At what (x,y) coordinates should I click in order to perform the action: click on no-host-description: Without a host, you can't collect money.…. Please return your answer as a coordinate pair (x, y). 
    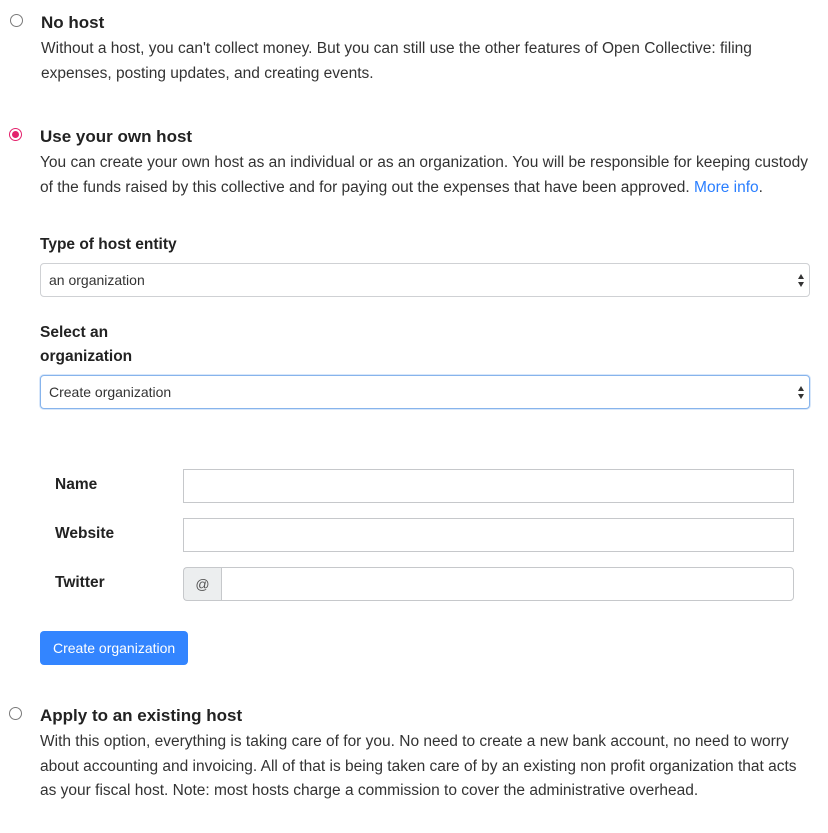
    Looking at the image, I should click on (396, 61).